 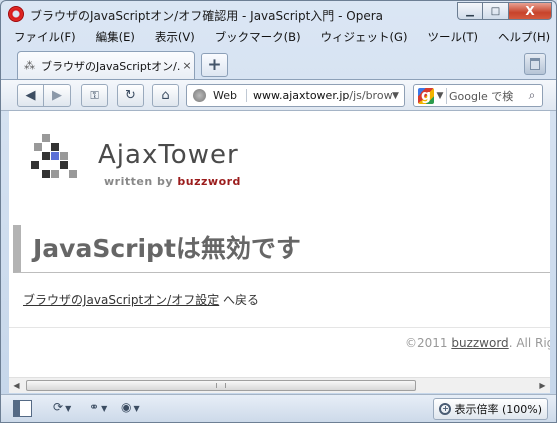 I want to click on chevron-down-icon: ▼, so click(x=398, y=96).